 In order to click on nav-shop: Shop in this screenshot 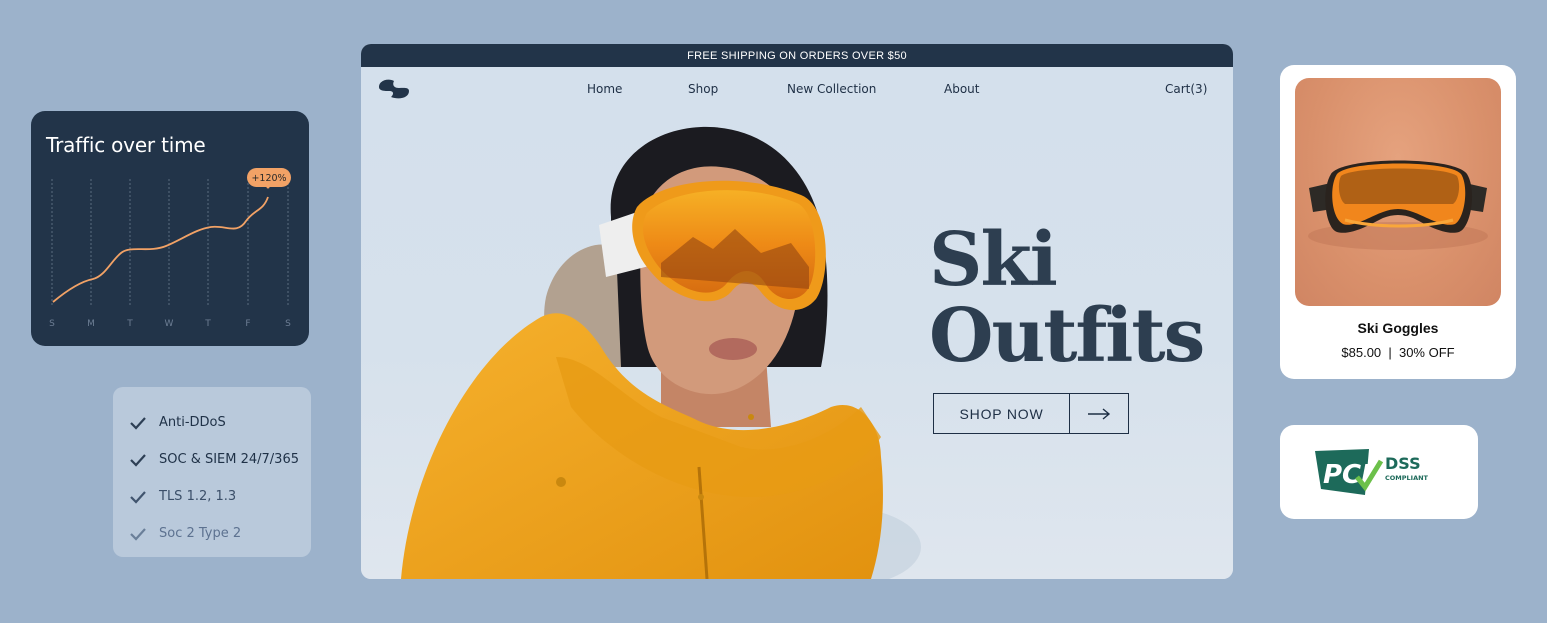, I will do `click(703, 89)`.